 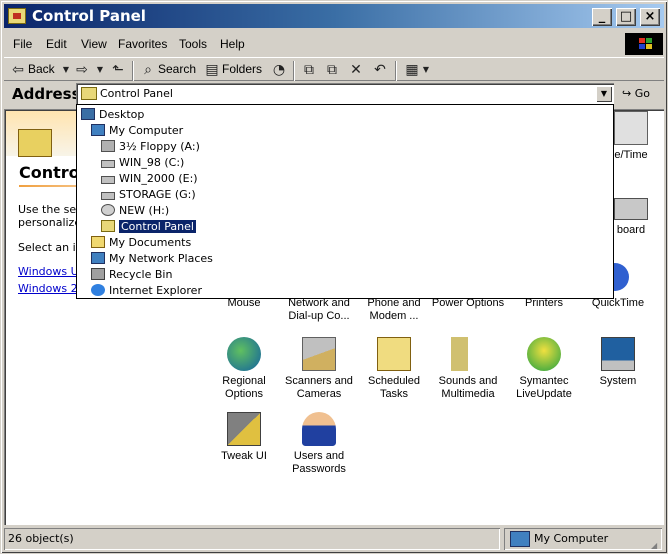 I want to click on up-folder-icon: ⬑, so click(x=118, y=70).